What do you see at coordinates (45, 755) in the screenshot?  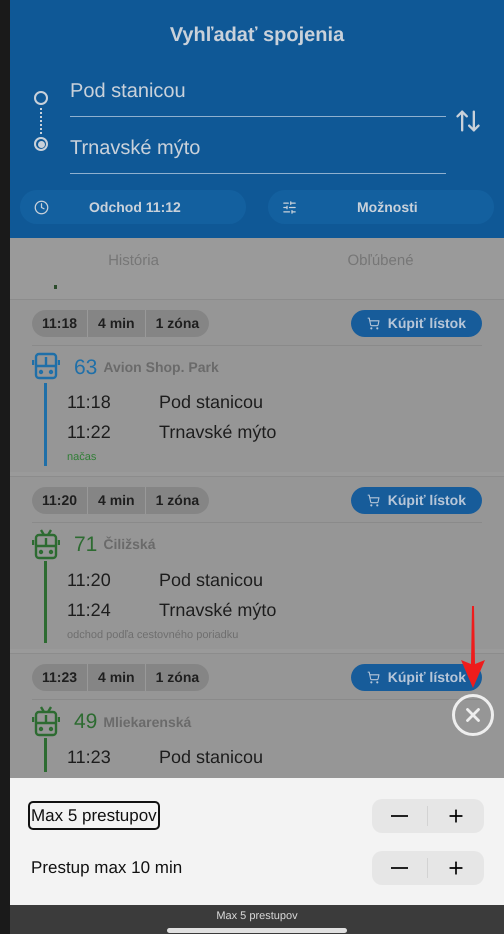 I see `route-line` at bounding box center [45, 755].